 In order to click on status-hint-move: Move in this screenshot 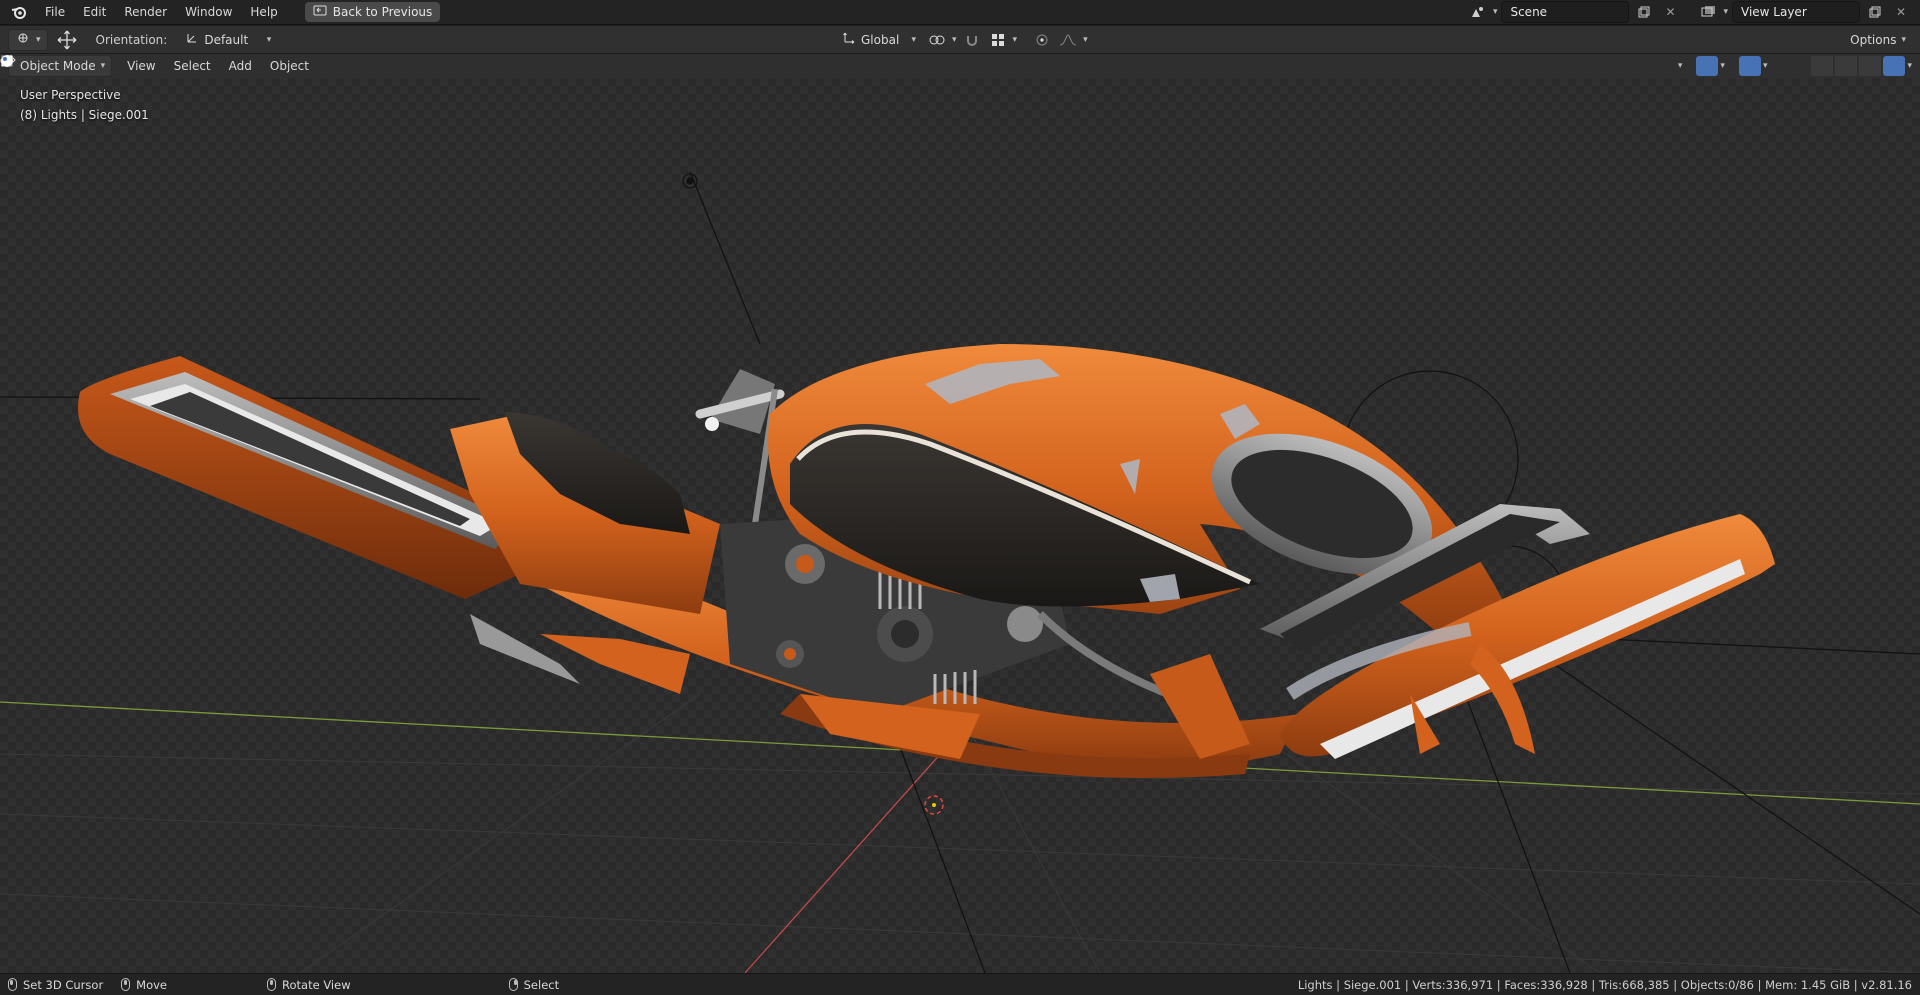, I will do `click(144, 985)`.